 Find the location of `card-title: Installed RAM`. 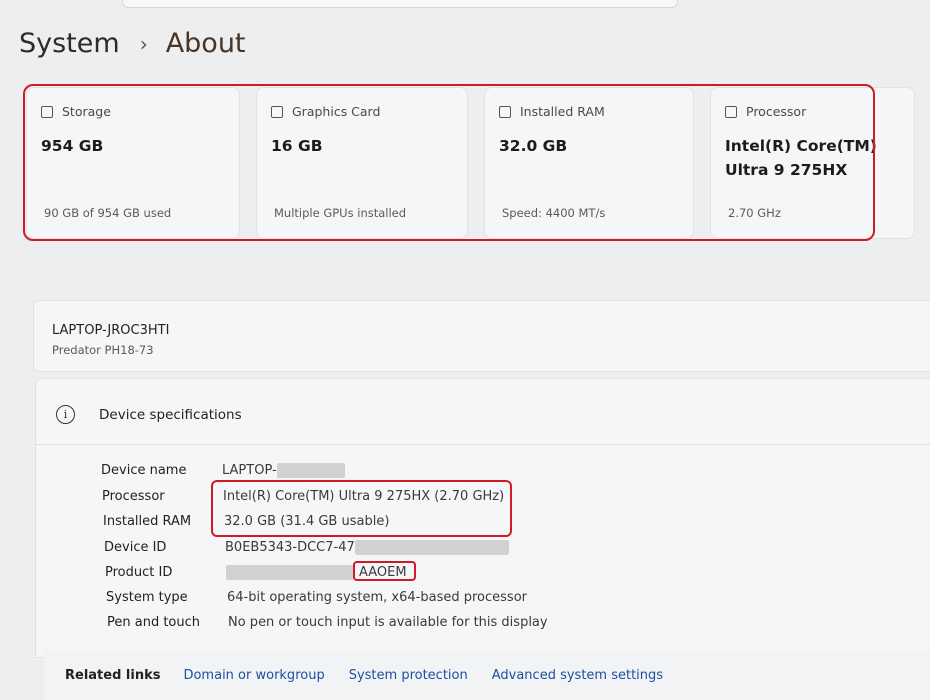

card-title: Installed RAM is located at coordinates (562, 111).